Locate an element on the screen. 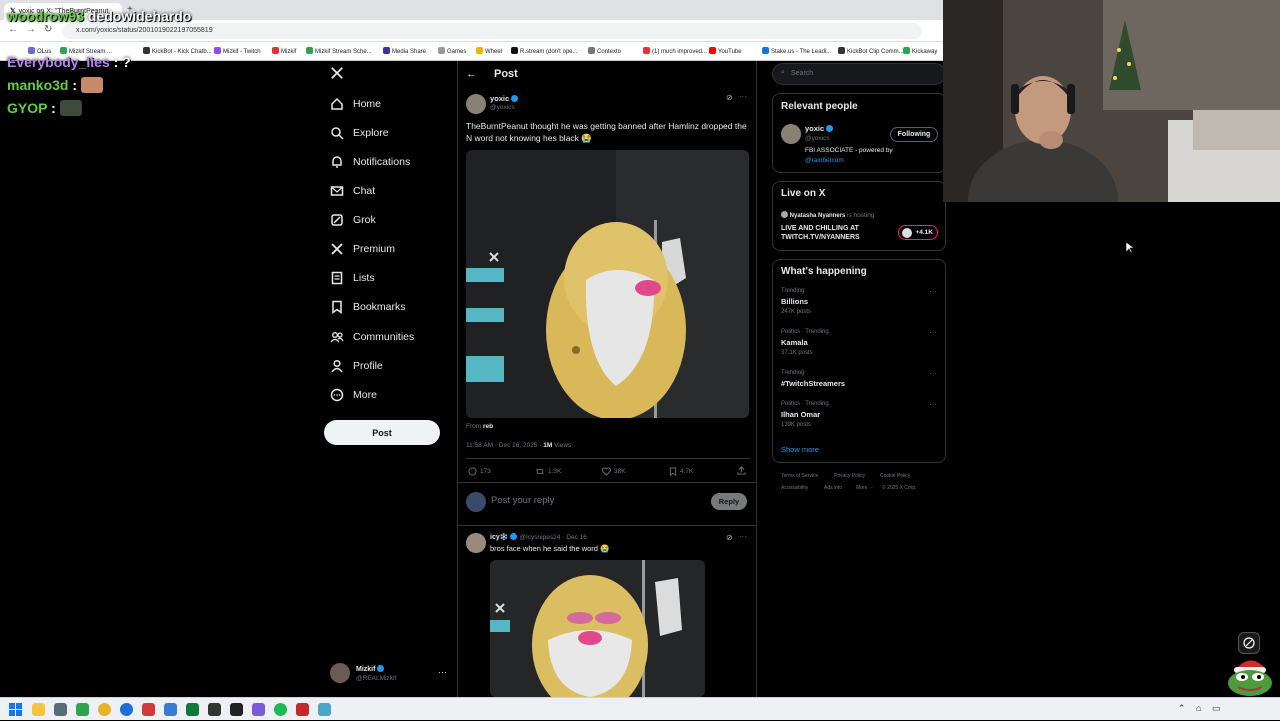 This screenshot has width=1280, height=721. reload-icon: ↻ is located at coordinates (48, 29).